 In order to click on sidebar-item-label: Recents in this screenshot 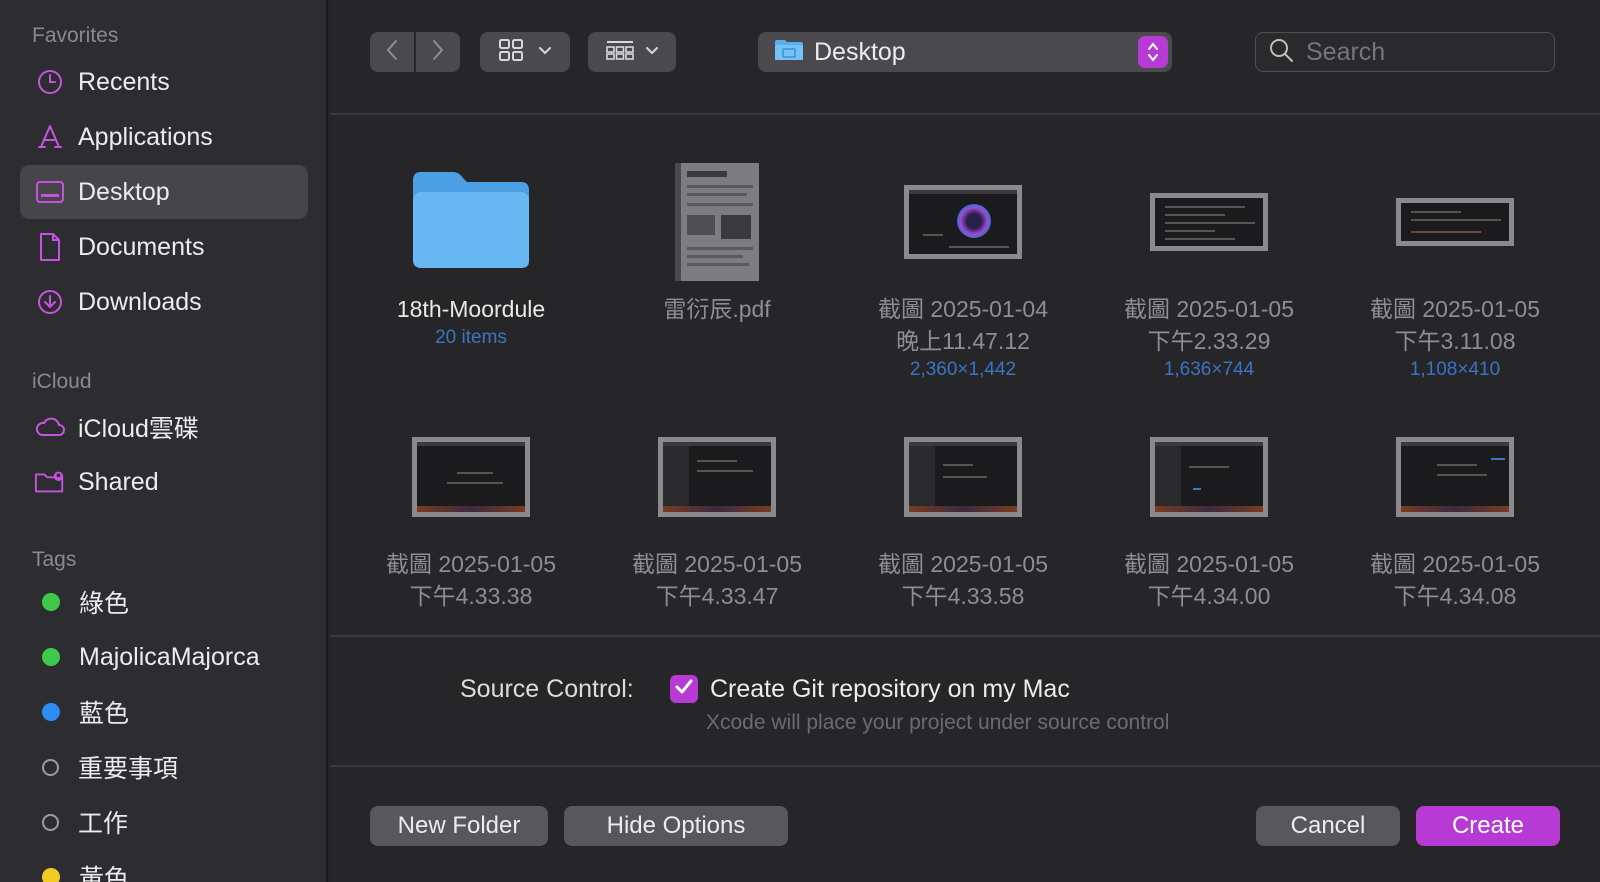, I will do `click(124, 81)`.